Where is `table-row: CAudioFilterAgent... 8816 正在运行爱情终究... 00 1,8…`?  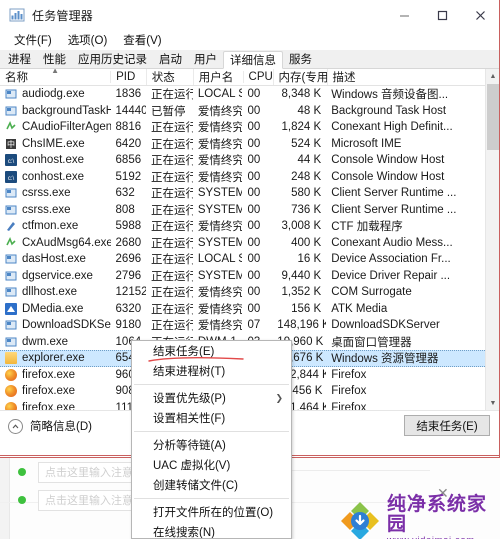
table-row: CAudioFilterAgent... 8816 正在运行爱情终究... 00 1,8… is located at coordinates (249, 127).